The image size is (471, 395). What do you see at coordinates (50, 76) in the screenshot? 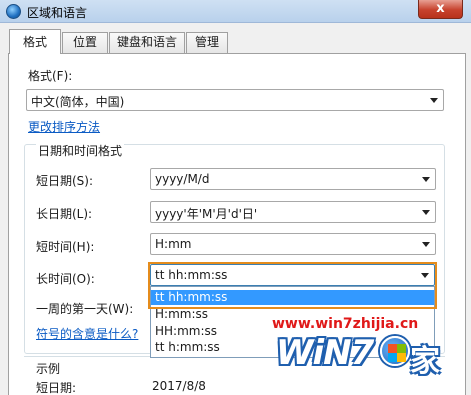
I see `format-label: 格式(F):` at bounding box center [50, 76].